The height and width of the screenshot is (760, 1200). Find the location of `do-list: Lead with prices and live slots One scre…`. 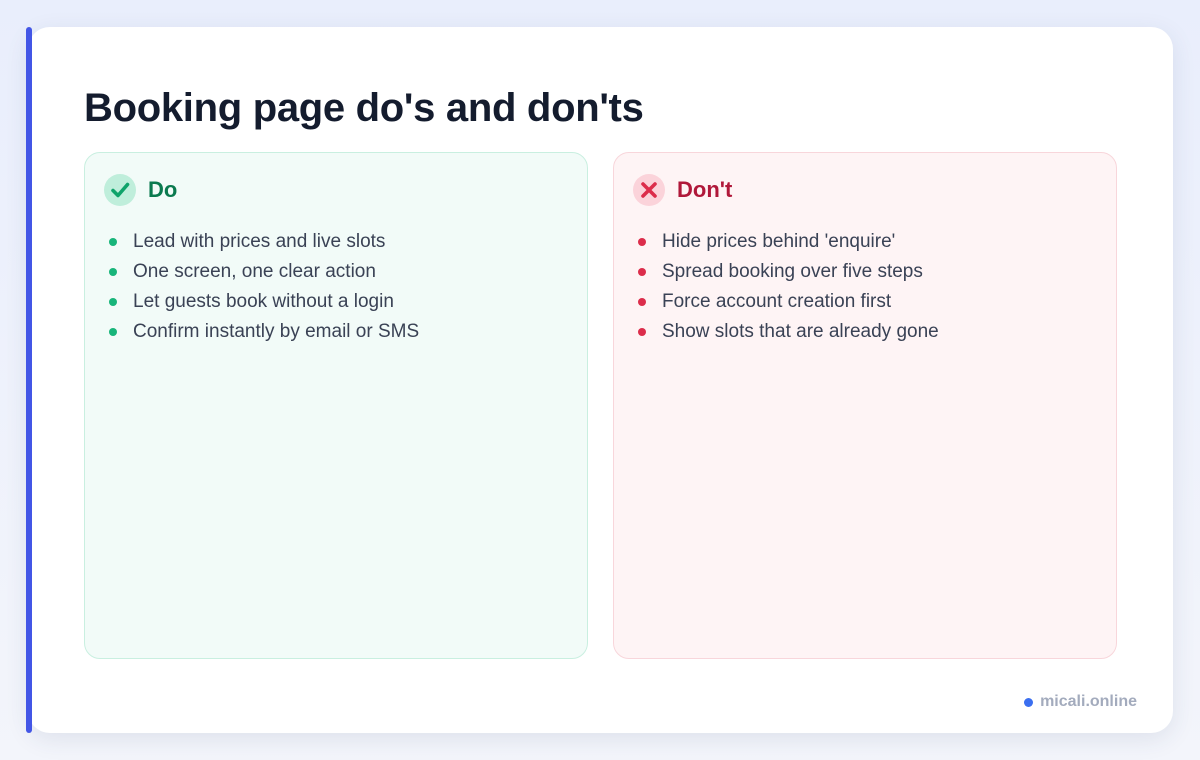

do-list: Lead with prices and live slots One scre… is located at coordinates (264, 287).